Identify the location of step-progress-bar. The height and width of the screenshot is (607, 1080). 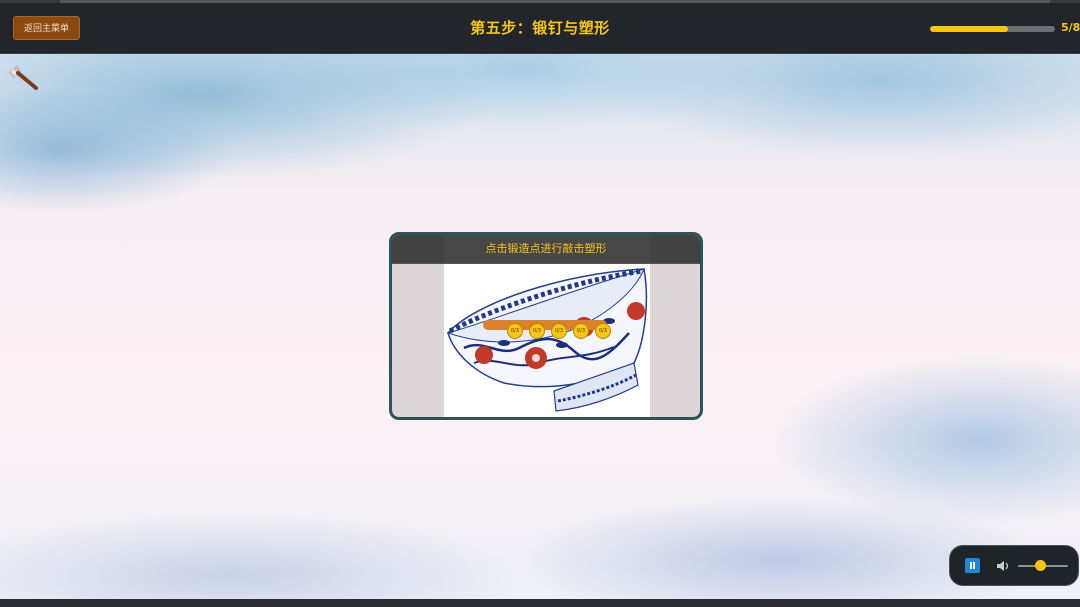
(992, 29).